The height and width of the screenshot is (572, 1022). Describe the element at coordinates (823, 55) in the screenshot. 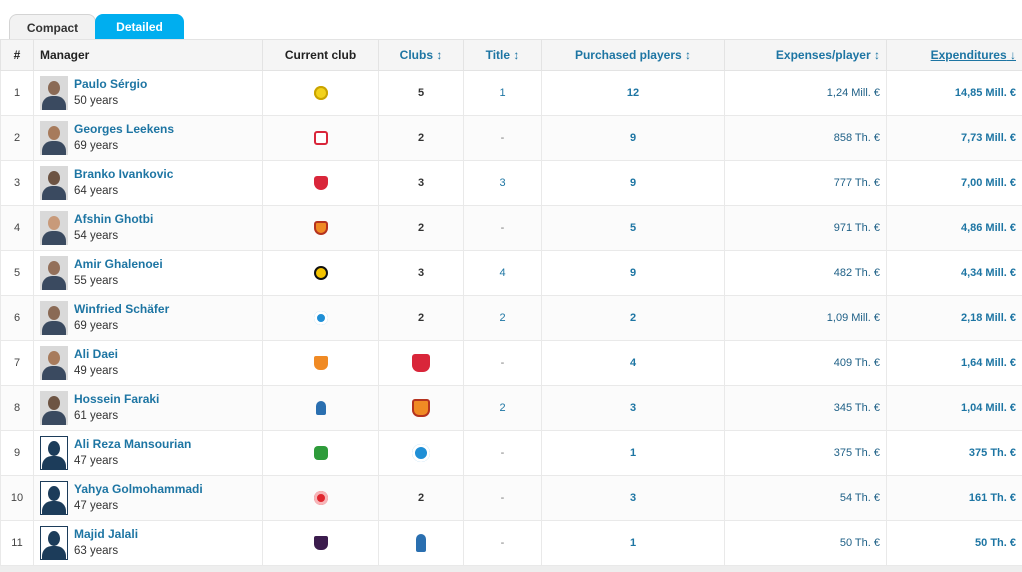

I see `expenses-header-label: Expenses/player` at that location.